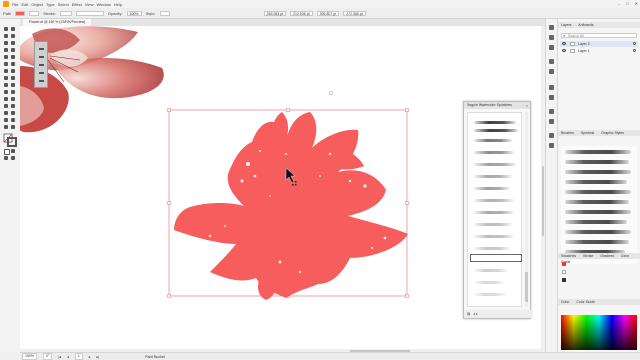 The image size is (640, 360). Describe the element at coordinates (543, 201) in the screenshot. I see `vertical-scroll-thumb` at that location.